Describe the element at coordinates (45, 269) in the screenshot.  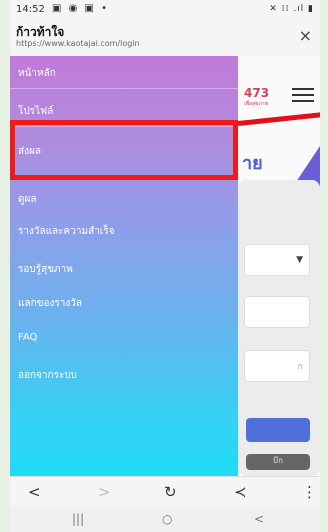
I see `menu-item-label: รอบรู้สุขภาพ` at that location.